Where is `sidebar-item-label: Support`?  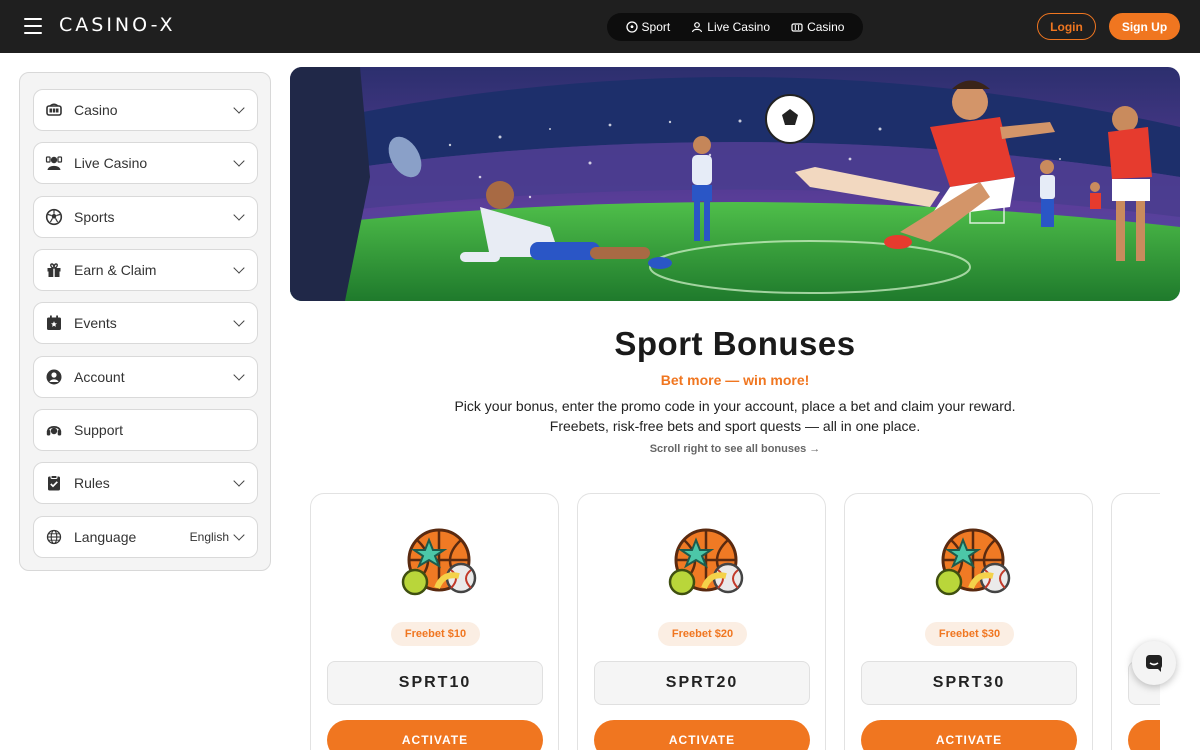
sidebar-item-label: Support is located at coordinates (99, 430).